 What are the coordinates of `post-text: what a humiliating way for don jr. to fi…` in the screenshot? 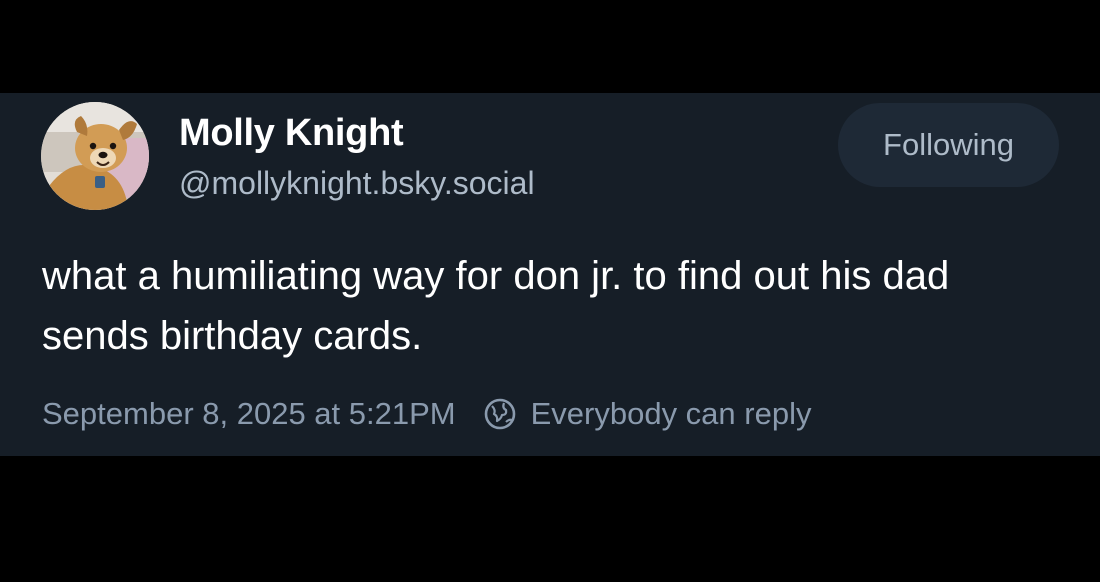 It's located at (496, 306).